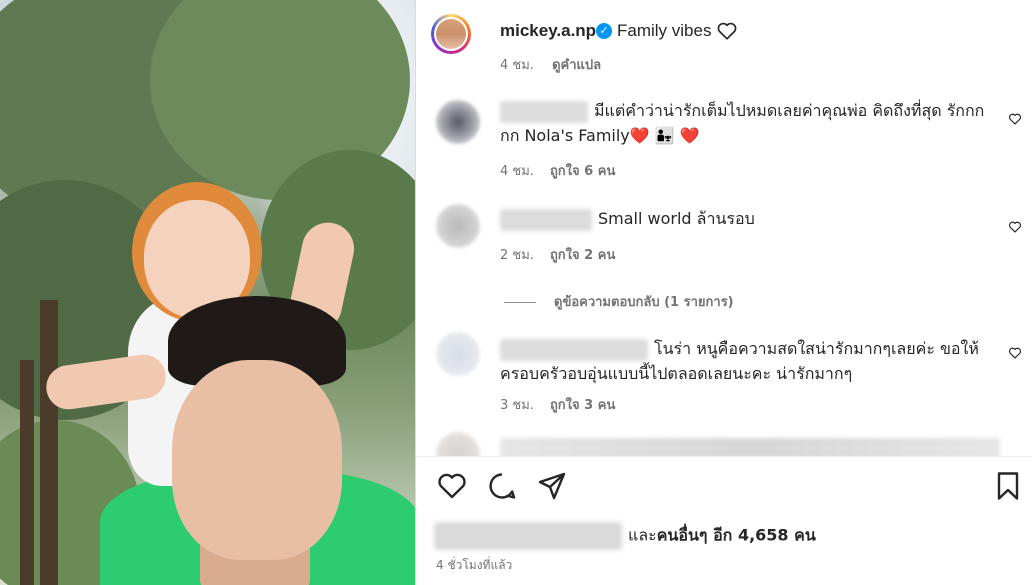  Describe the element at coordinates (451, 34) in the screenshot. I see `author-avatar` at that location.